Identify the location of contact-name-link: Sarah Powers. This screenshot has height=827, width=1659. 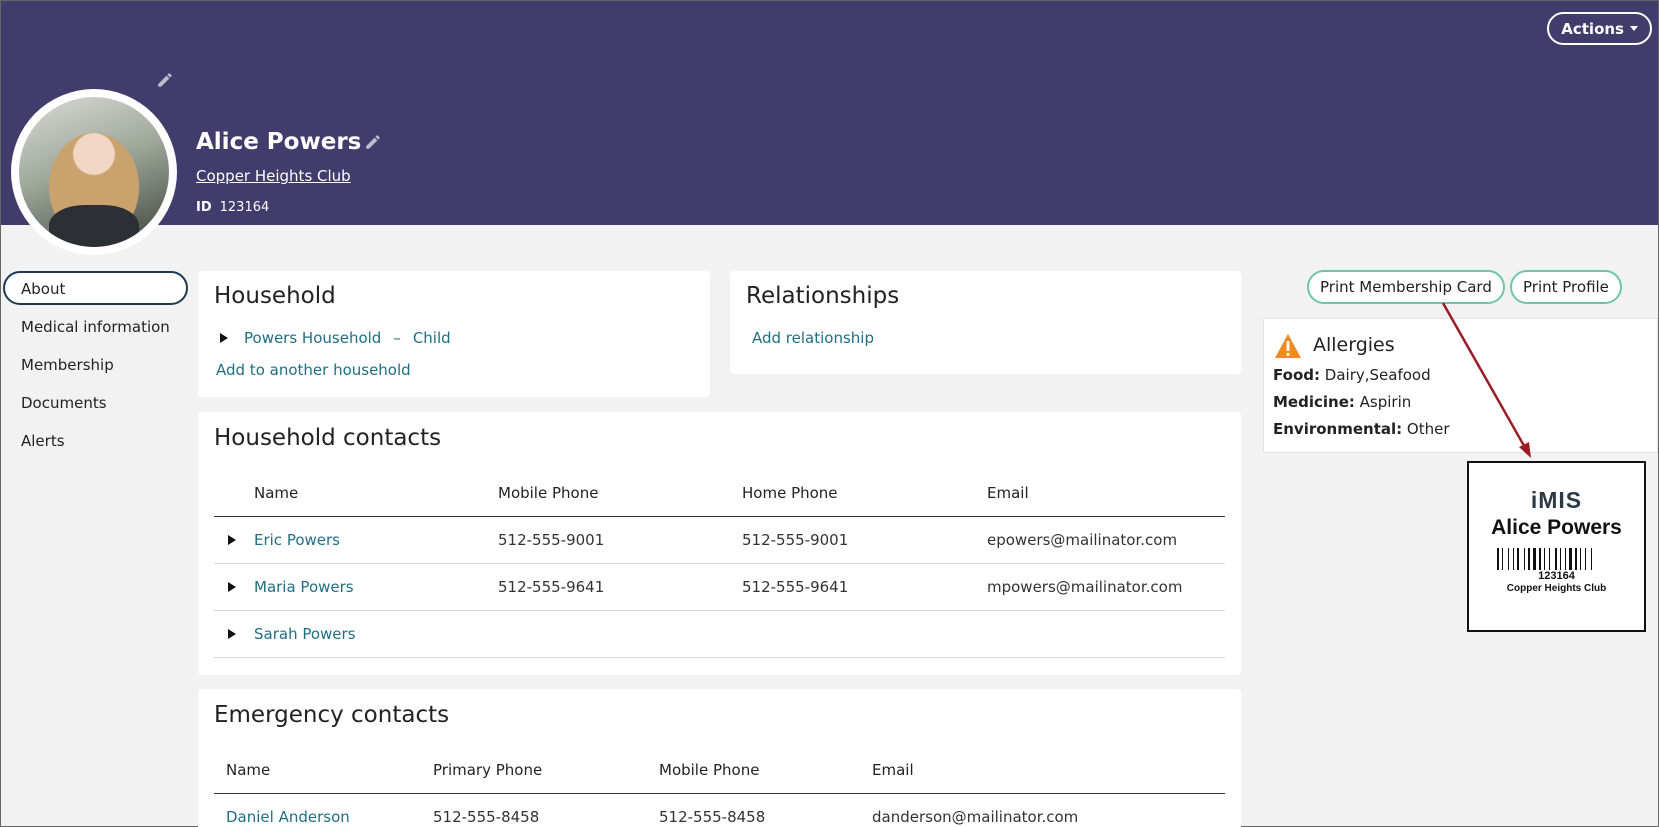
(305, 634).